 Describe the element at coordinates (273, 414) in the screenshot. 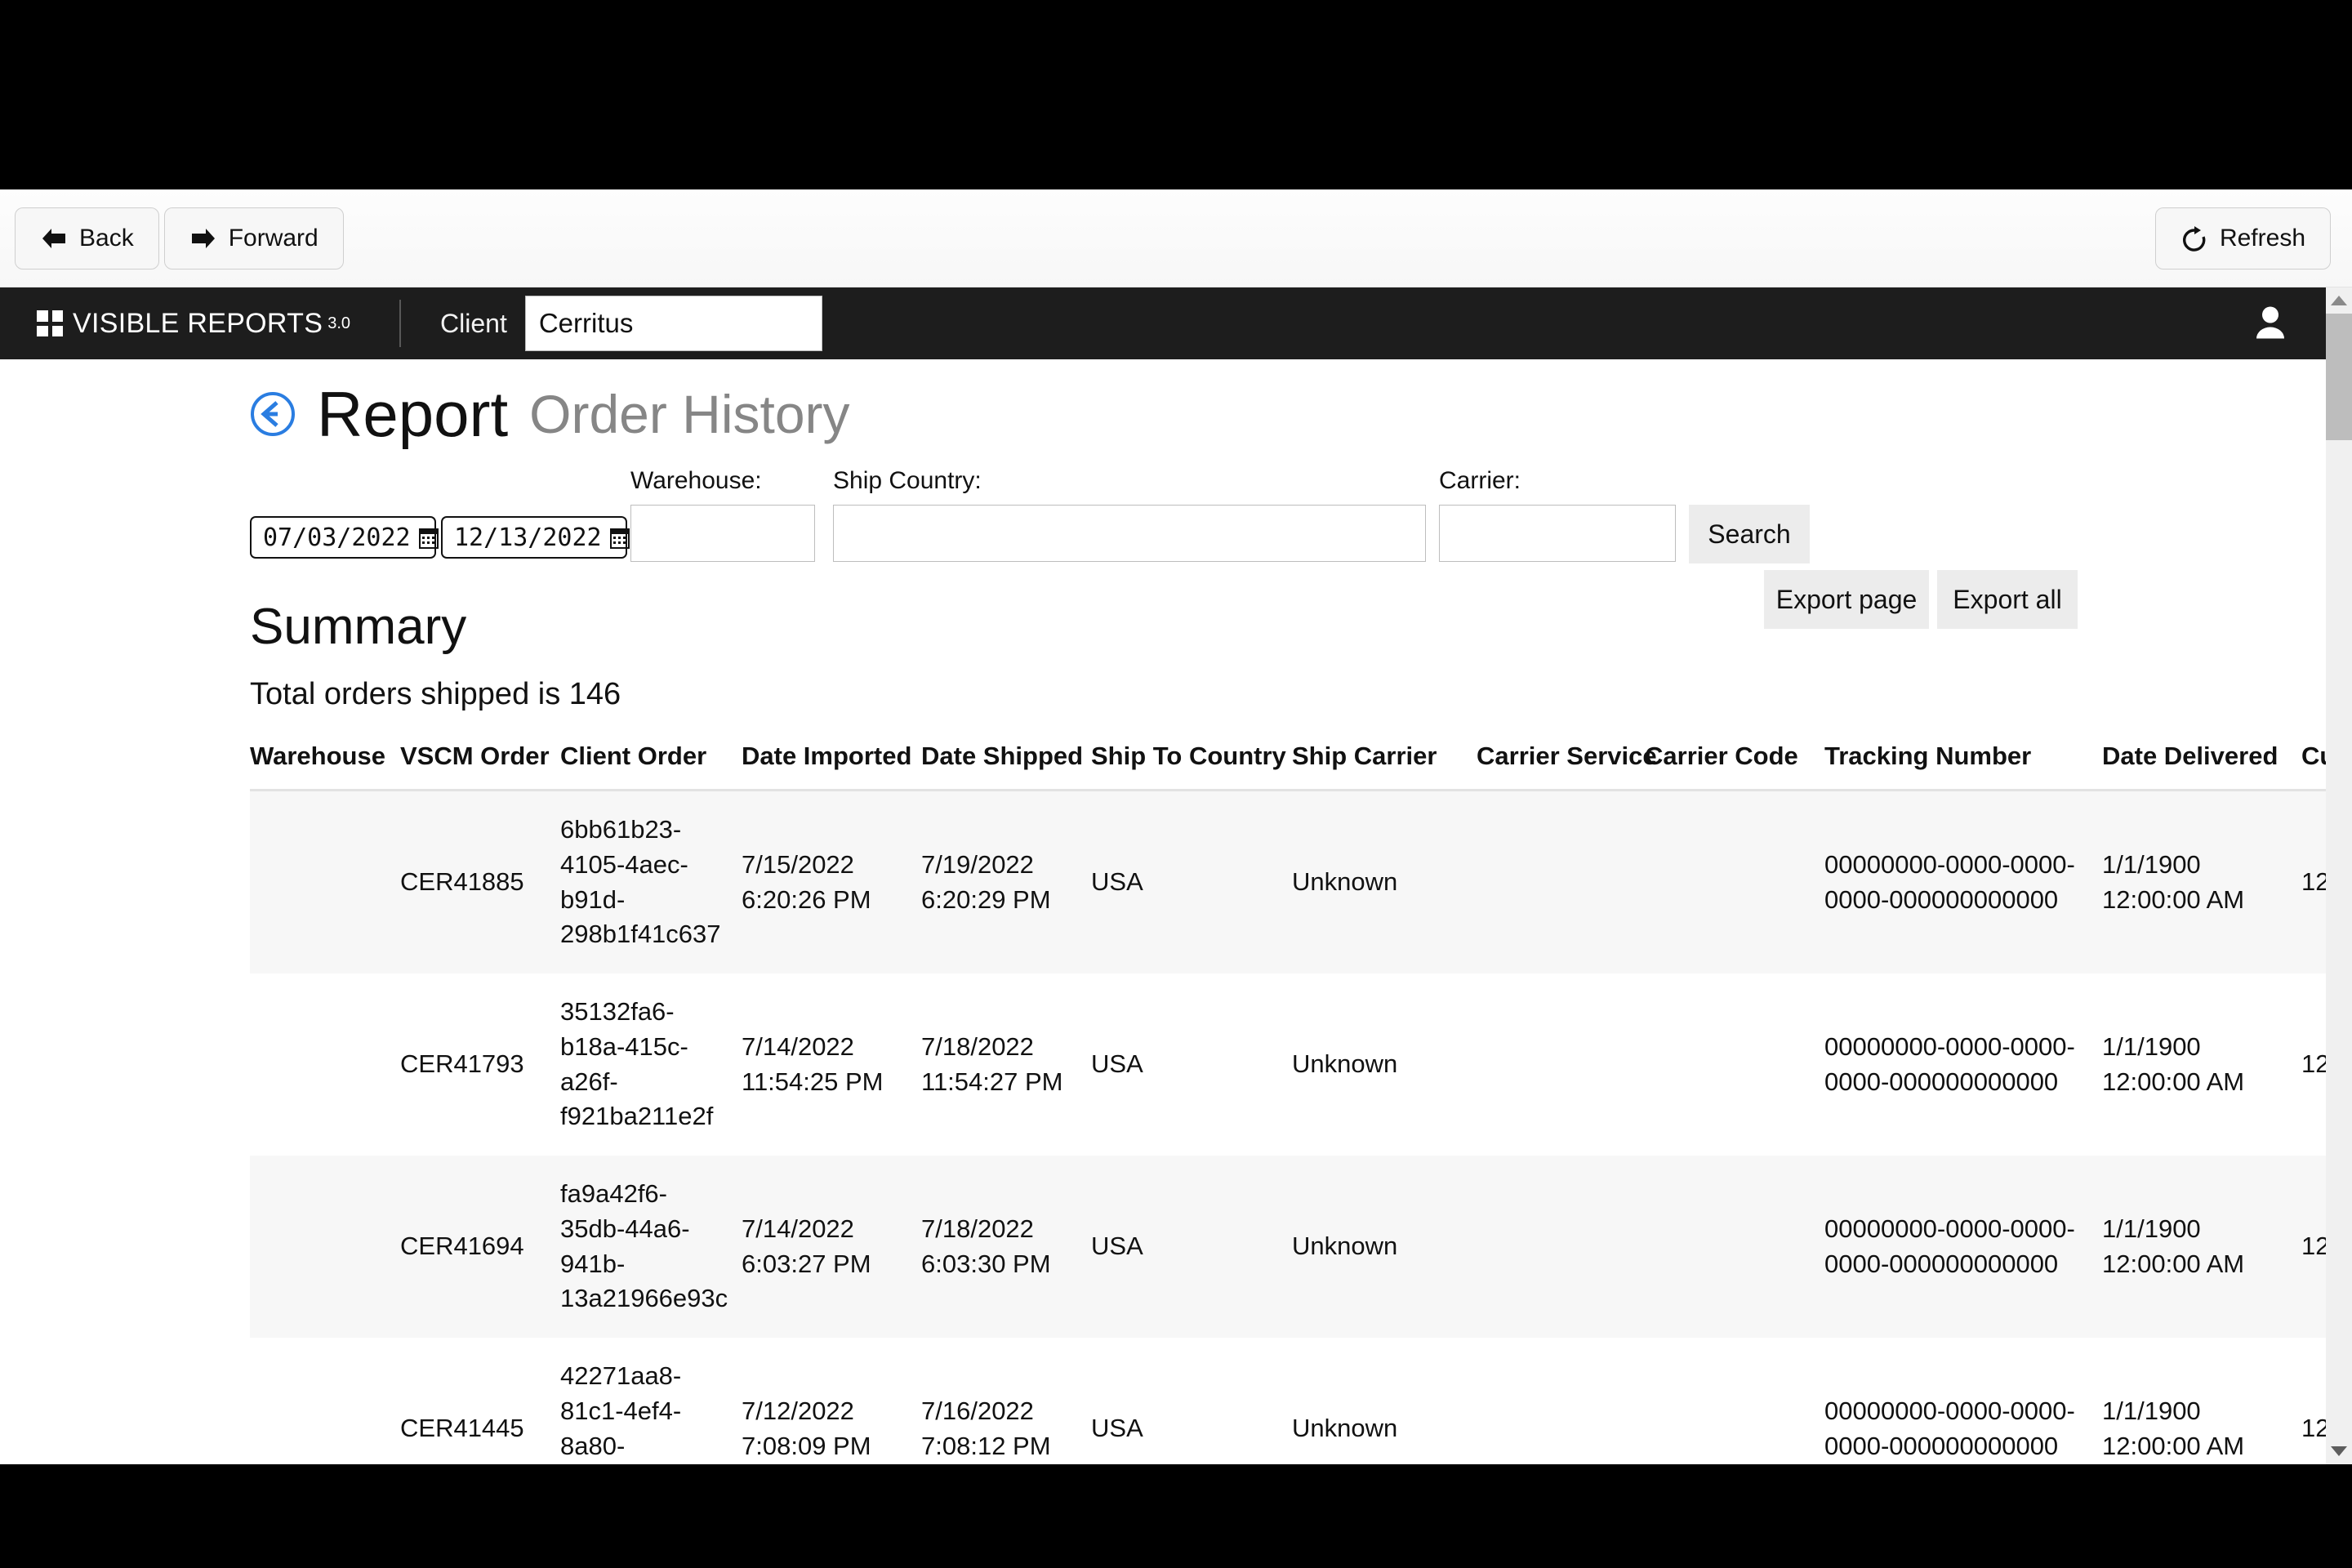

I see `back-circle-arrow-icon` at that location.